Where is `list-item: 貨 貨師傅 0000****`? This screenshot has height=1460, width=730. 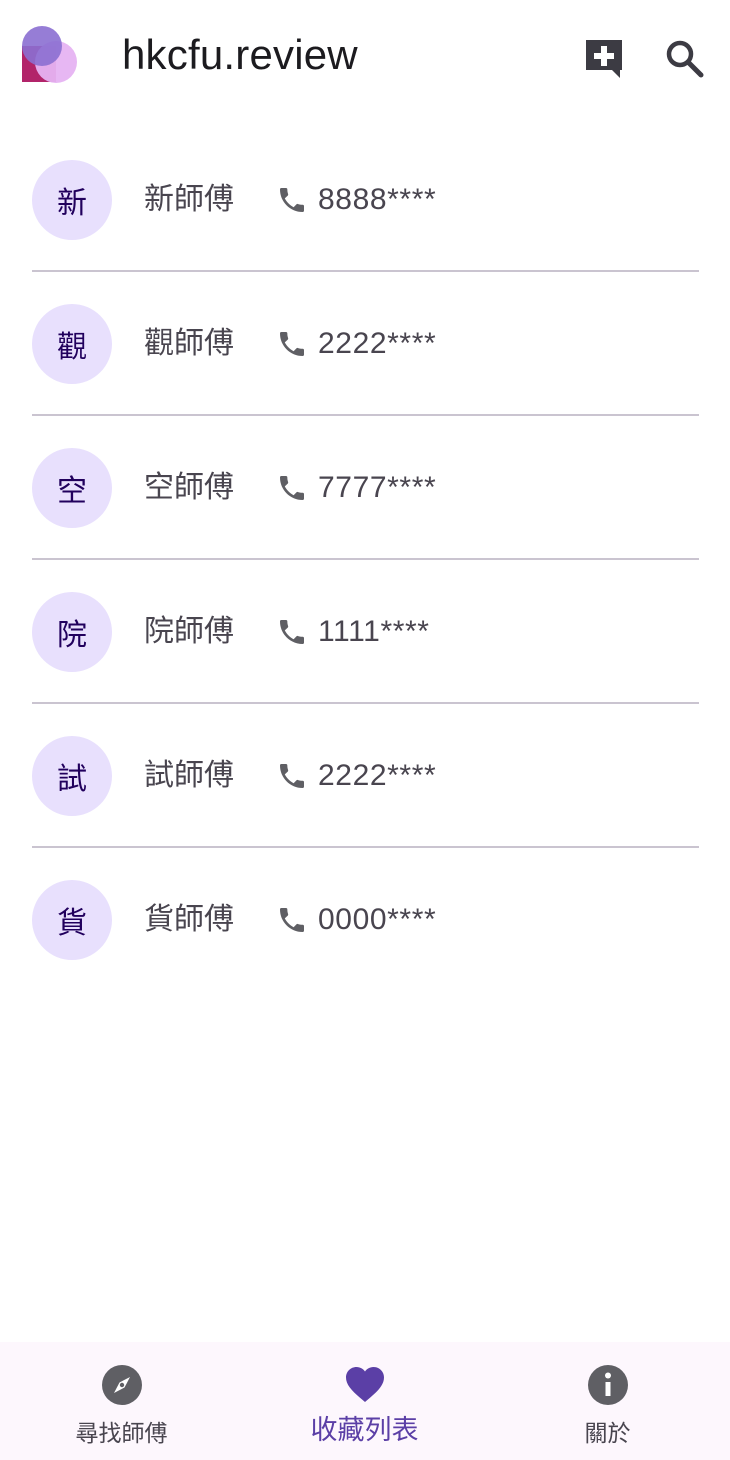
list-item: 貨 貨師傅 0000**** is located at coordinates (365, 920).